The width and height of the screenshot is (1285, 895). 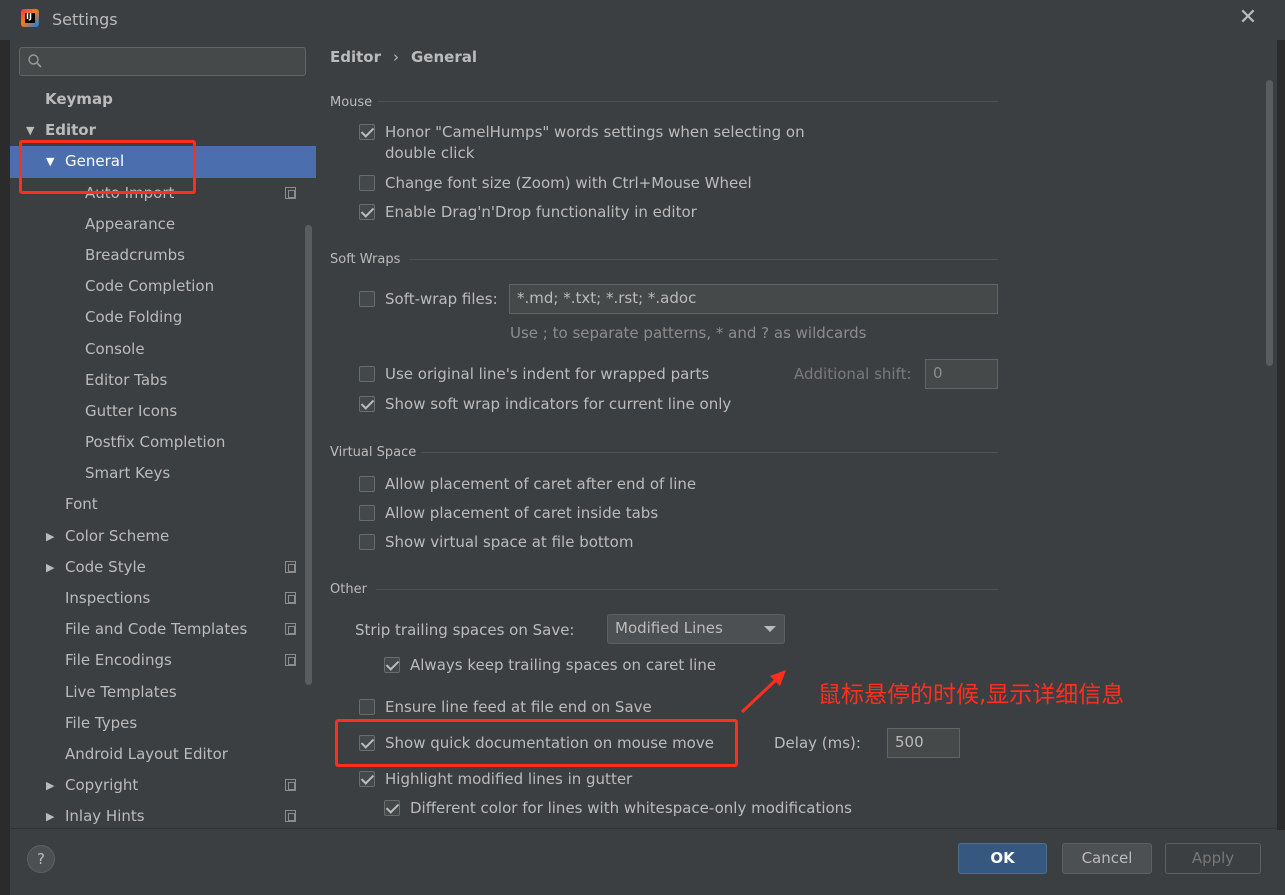 I want to click on strip-trailing-select: Modified Lines, so click(x=696, y=629).